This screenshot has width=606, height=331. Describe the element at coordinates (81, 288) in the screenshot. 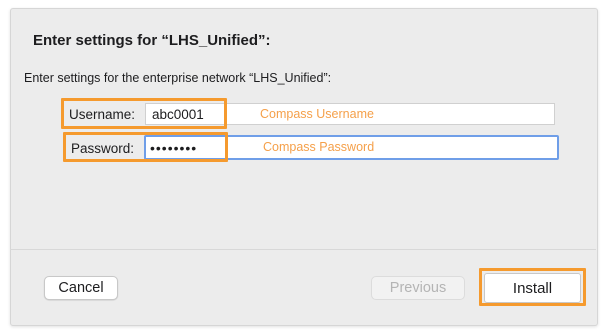

I see `cancel-button: Cancel` at that location.